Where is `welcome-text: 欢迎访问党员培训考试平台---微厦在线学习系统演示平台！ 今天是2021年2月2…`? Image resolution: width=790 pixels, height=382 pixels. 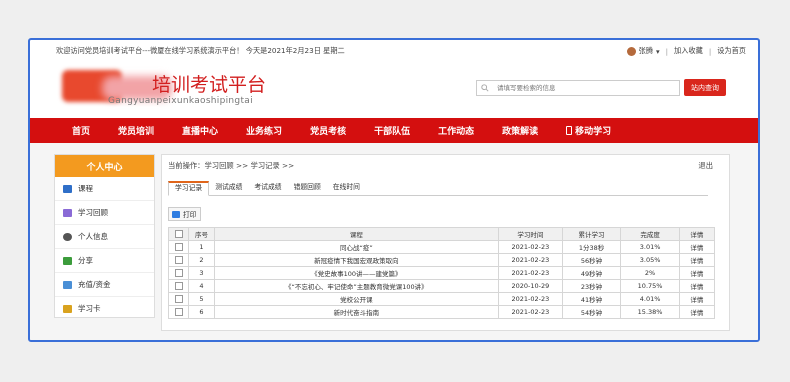 welcome-text: 欢迎访问党员培训考试平台---微厦在线学习系统演示平台！ 今天是2021年2月2… is located at coordinates (200, 50).